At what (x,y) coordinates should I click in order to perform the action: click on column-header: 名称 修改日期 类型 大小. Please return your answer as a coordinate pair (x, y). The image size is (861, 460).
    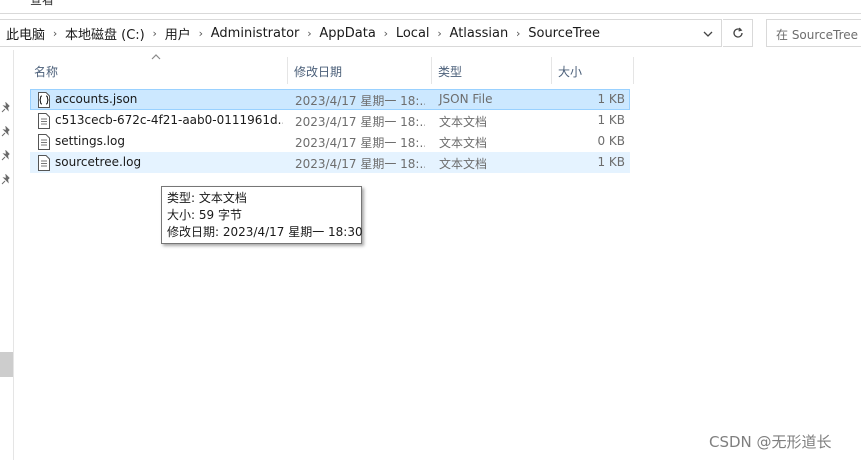
    Looking at the image, I should click on (331, 69).